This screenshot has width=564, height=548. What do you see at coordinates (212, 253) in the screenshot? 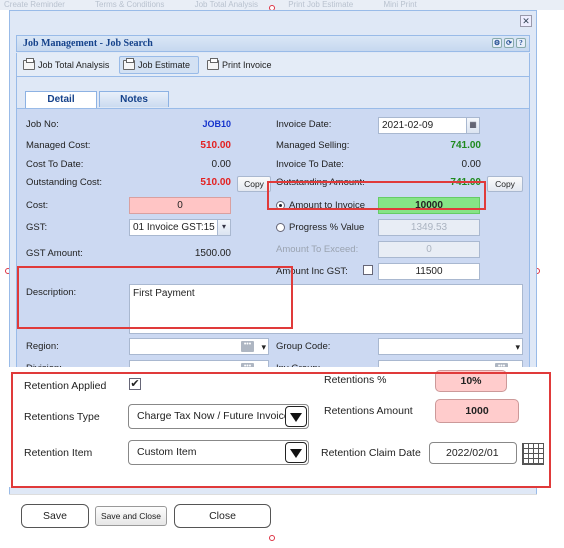
I see `gst-amount-value: 1500.00` at bounding box center [212, 253].